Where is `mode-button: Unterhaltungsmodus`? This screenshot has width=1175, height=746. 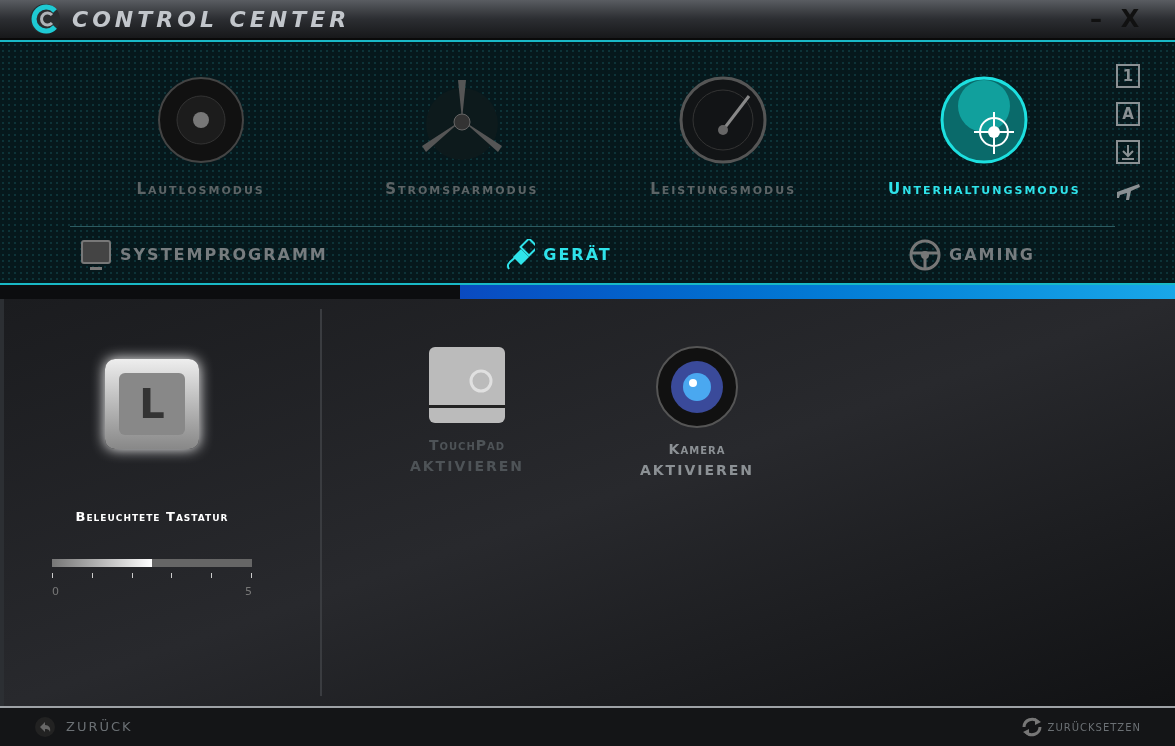
mode-button: Unterhaltungsmodus is located at coordinates (984, 188).